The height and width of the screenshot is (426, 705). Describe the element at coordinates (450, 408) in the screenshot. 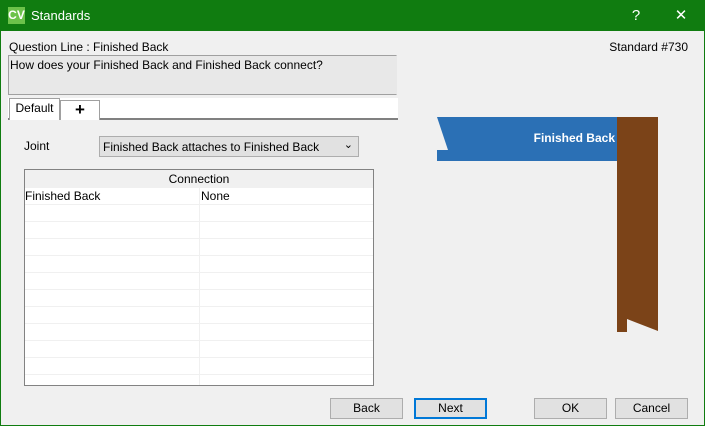

I see `next-button: Next` at that location.